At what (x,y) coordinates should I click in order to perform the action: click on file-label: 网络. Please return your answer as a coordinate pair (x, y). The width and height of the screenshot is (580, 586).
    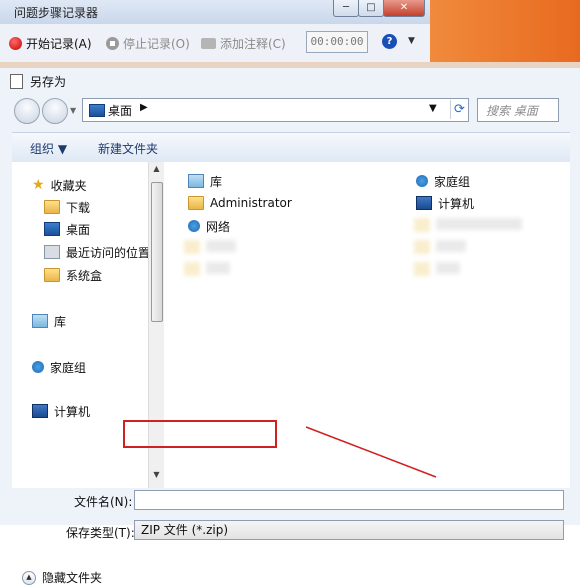
    Looking at the image, I should click on (218, 226).